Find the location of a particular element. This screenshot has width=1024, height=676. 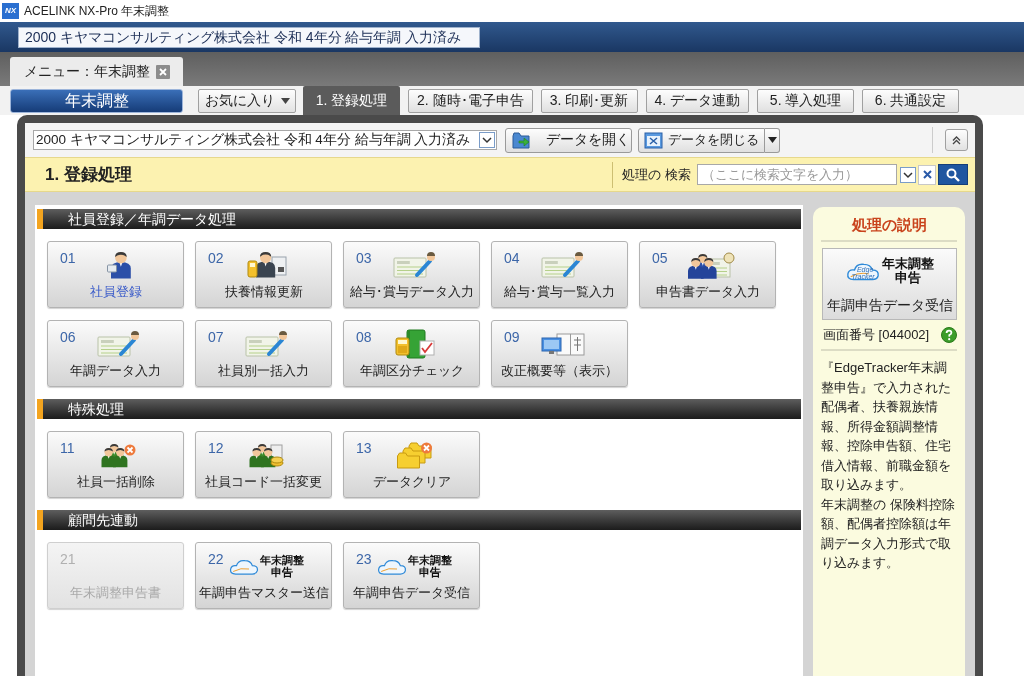

section-header: 顧問先連動 is located at coordinates (419, 520).